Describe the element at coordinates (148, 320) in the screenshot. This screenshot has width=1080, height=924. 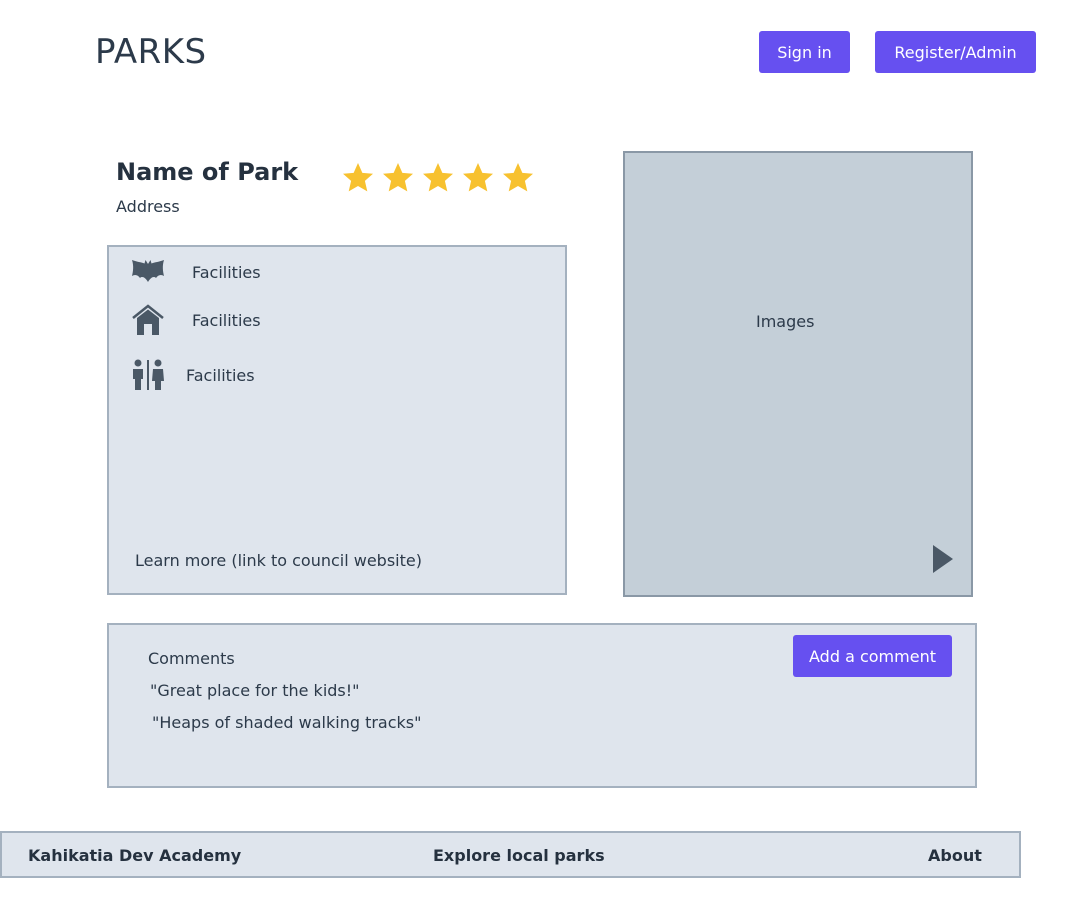
I see `house-icon` at that location.